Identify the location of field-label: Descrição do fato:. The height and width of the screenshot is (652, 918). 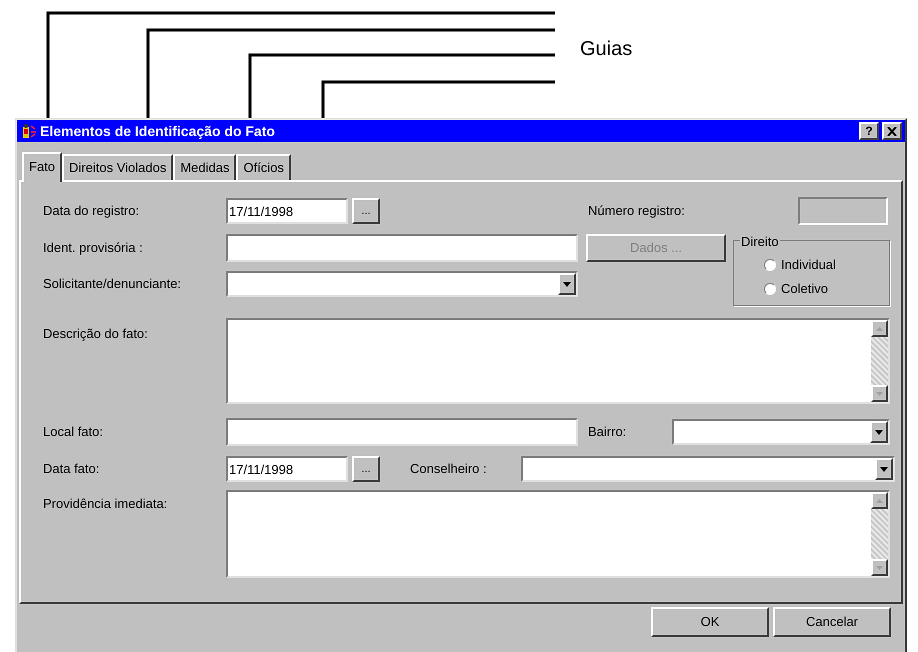
(96, 334).